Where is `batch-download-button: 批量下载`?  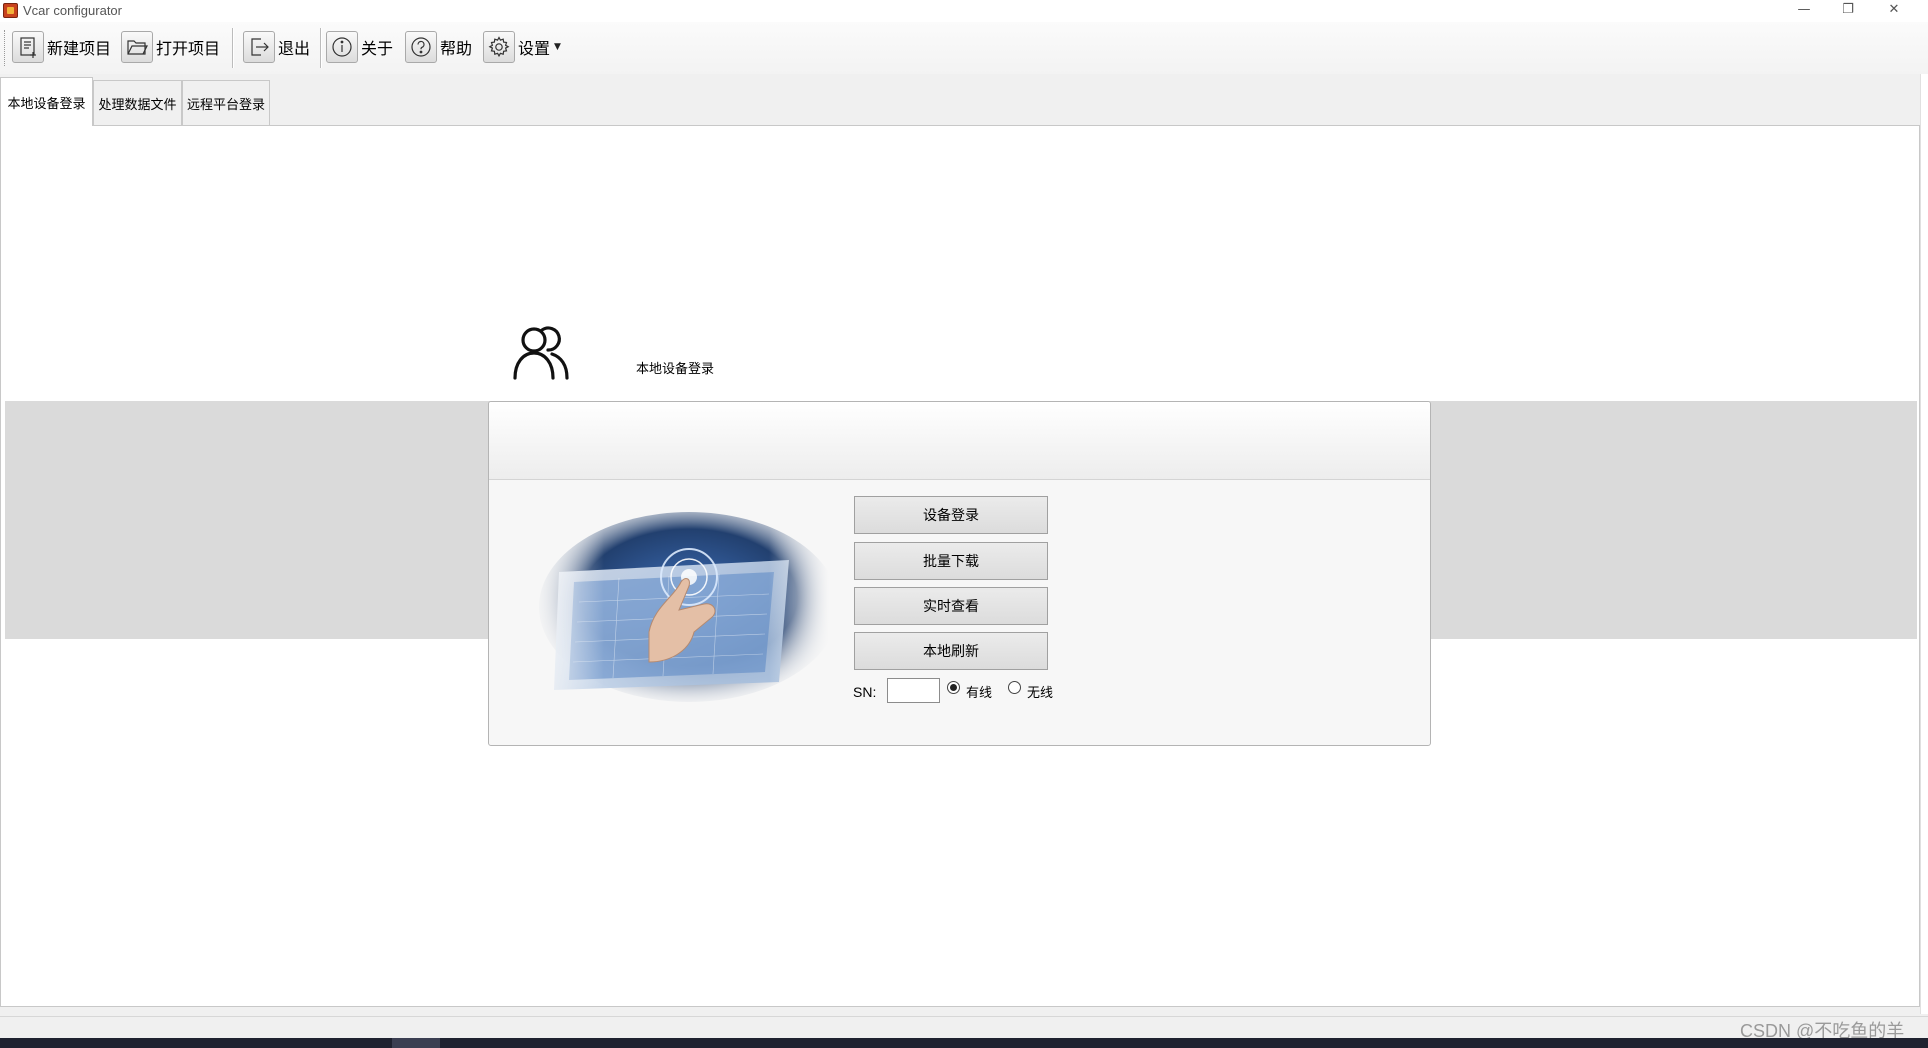
batch-download-button: 批量下载 is located at coordinates (951, 561).